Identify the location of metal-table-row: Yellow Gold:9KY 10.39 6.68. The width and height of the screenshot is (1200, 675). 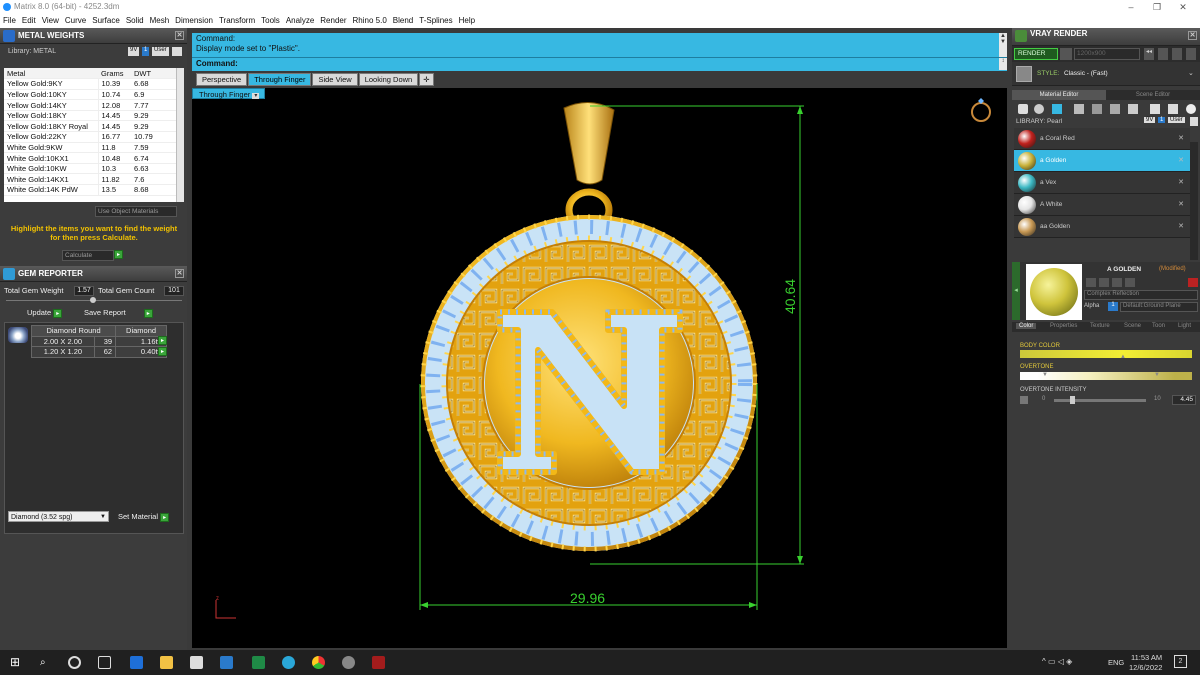
(90, 84).